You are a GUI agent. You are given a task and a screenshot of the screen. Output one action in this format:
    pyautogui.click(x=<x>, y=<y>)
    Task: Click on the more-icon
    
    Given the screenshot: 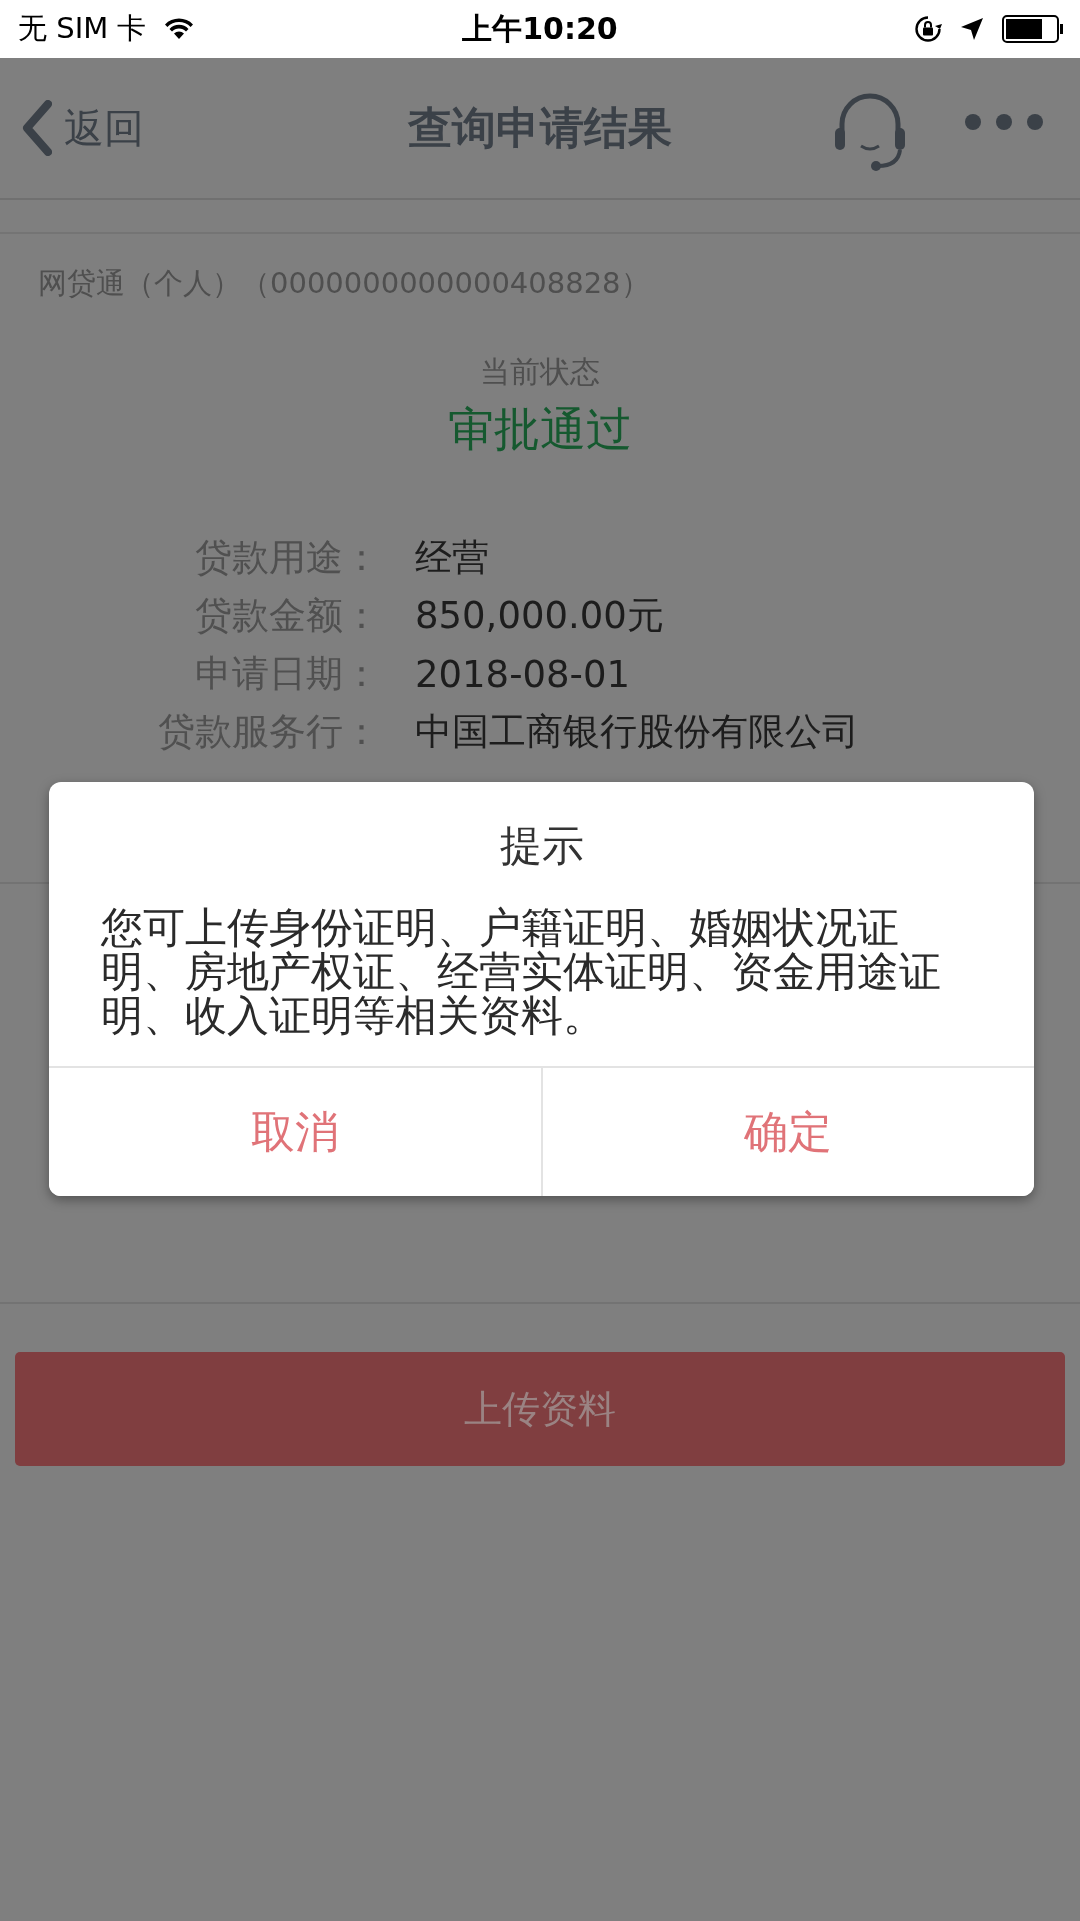 What is the action you would take?
    pyautogui.click(x=1004, y=122)
    